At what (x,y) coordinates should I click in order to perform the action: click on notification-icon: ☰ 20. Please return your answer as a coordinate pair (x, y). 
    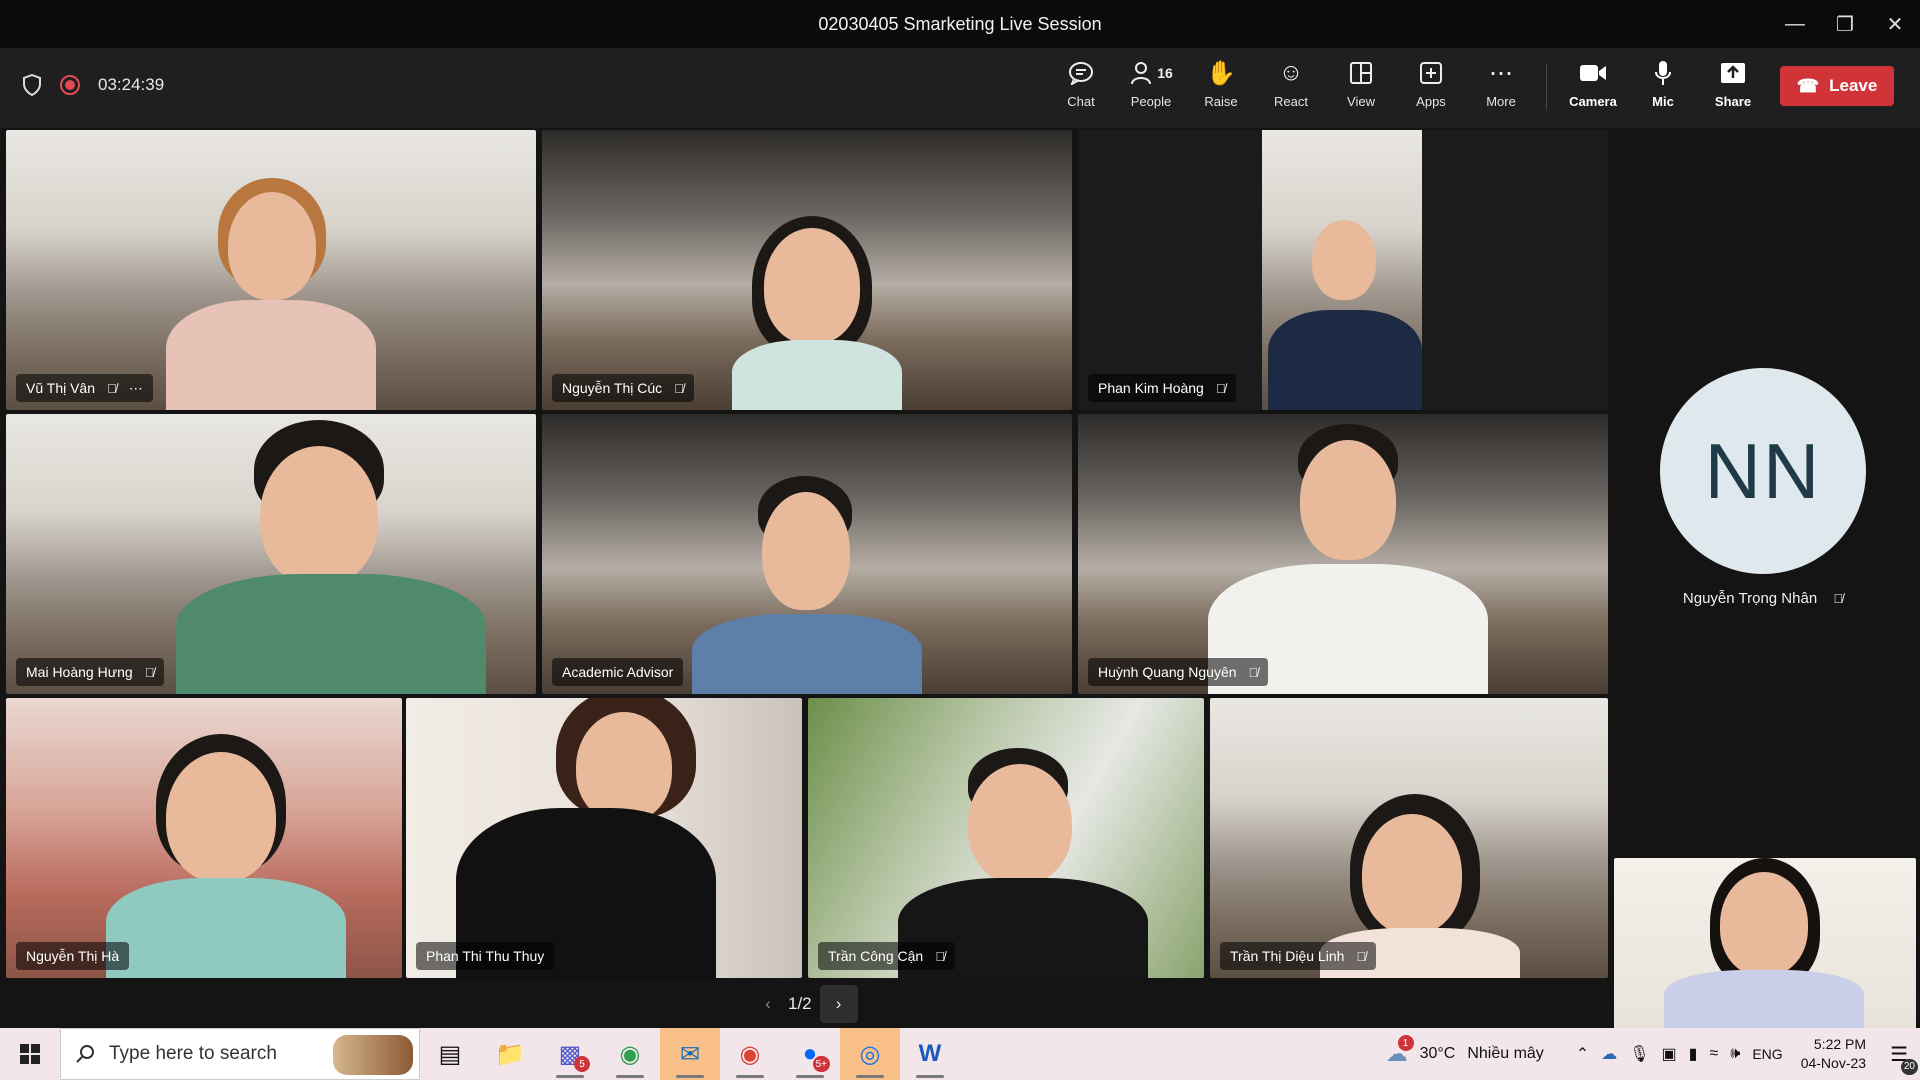
    Looking at the image, I should click on (1904, 1058).